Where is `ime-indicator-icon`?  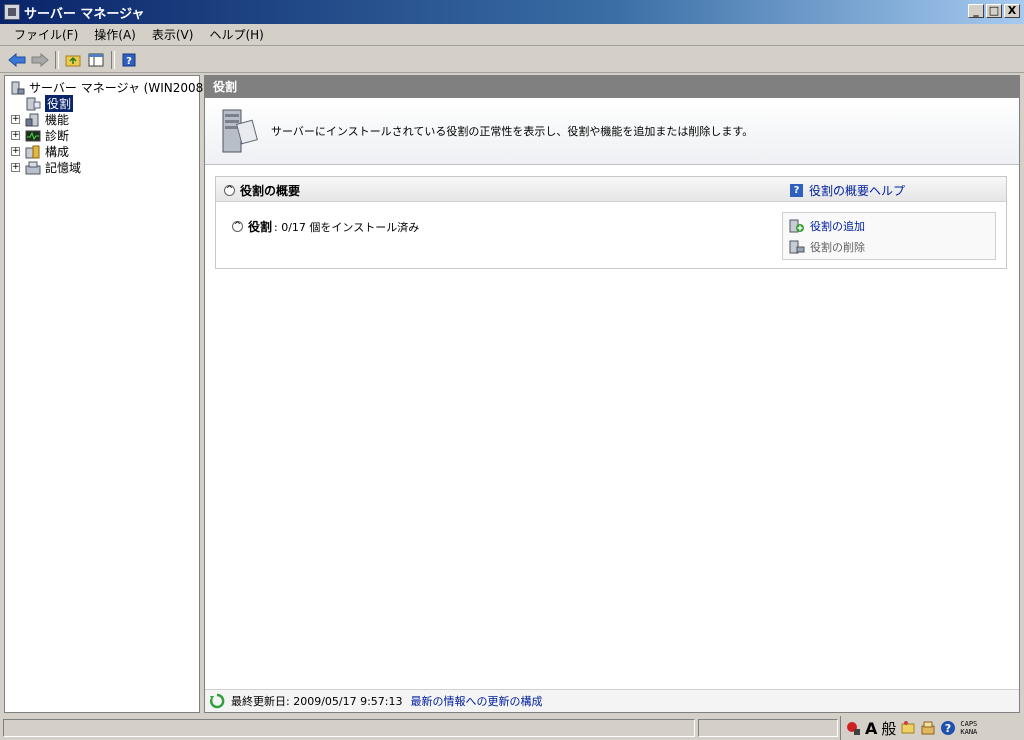 ime-indicator-icon is located at coordinates (853, 728).